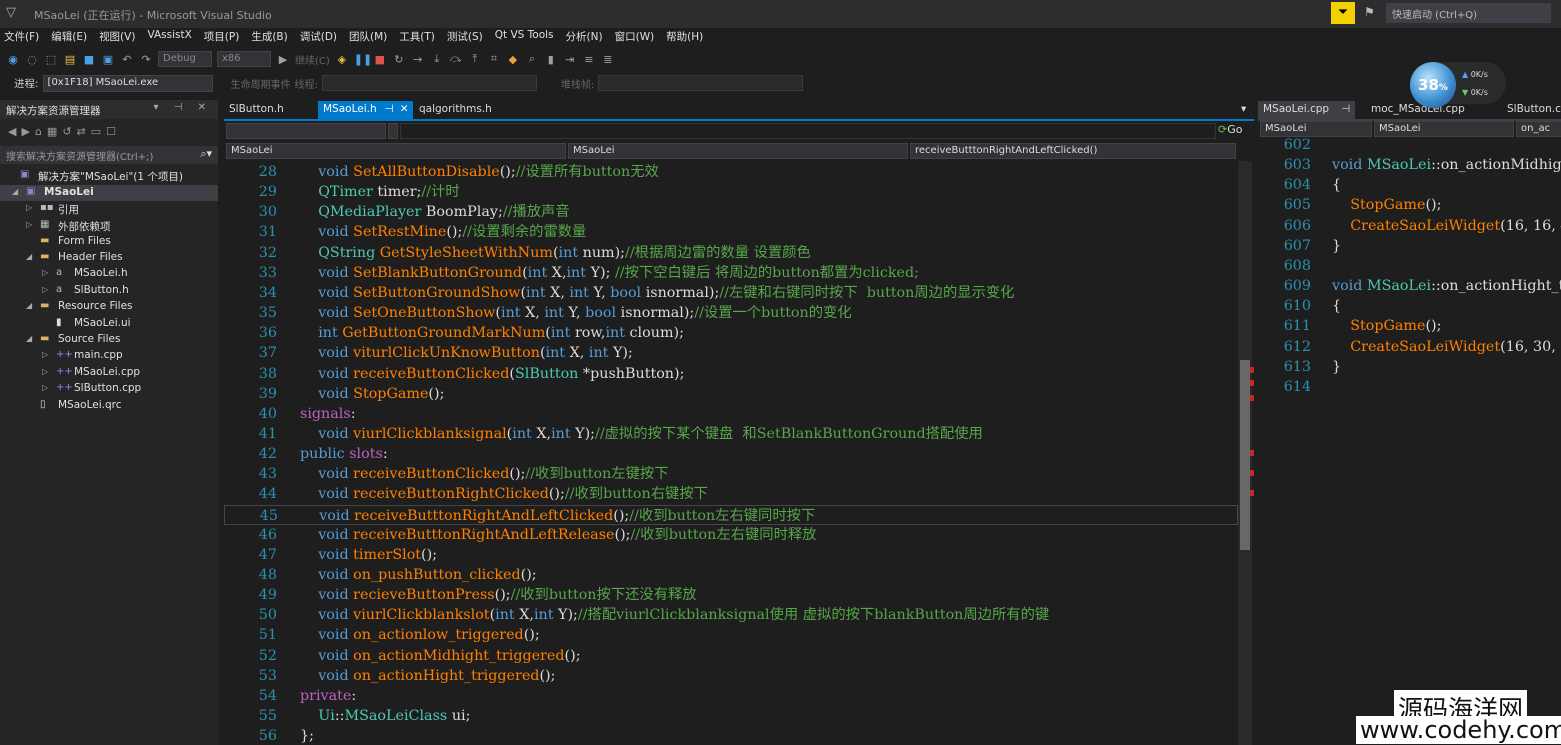  I want to click on code-line: 605 StopGame();, so click(1409, 205).